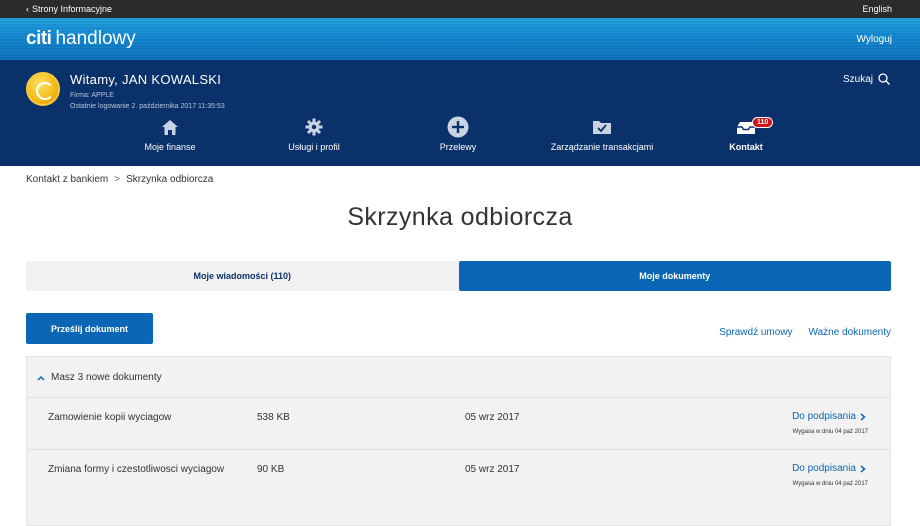 The width and height of the screenshot is (920, 526). Describe the element at coordinates (884, 79) in the screenshot. I see `search-icon` at that location.